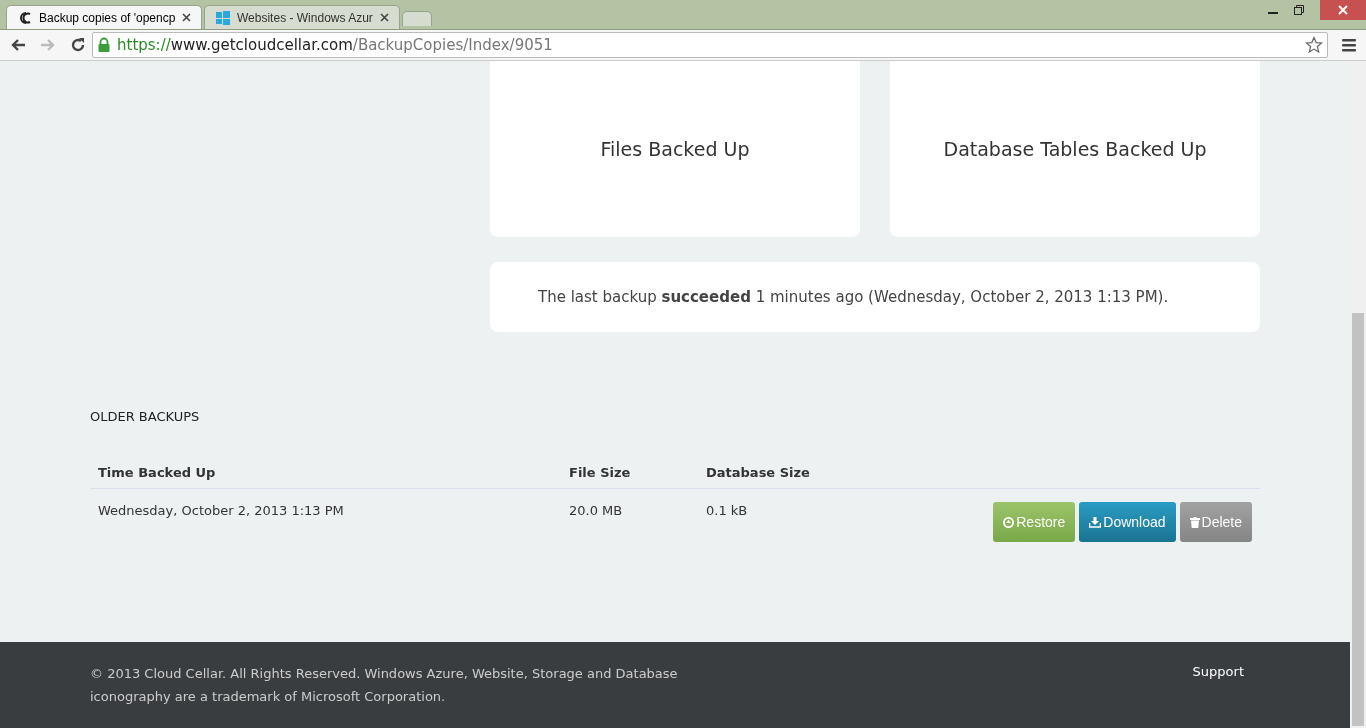  I want to click on table-cell: 0.1 kB, so click(727, 510).